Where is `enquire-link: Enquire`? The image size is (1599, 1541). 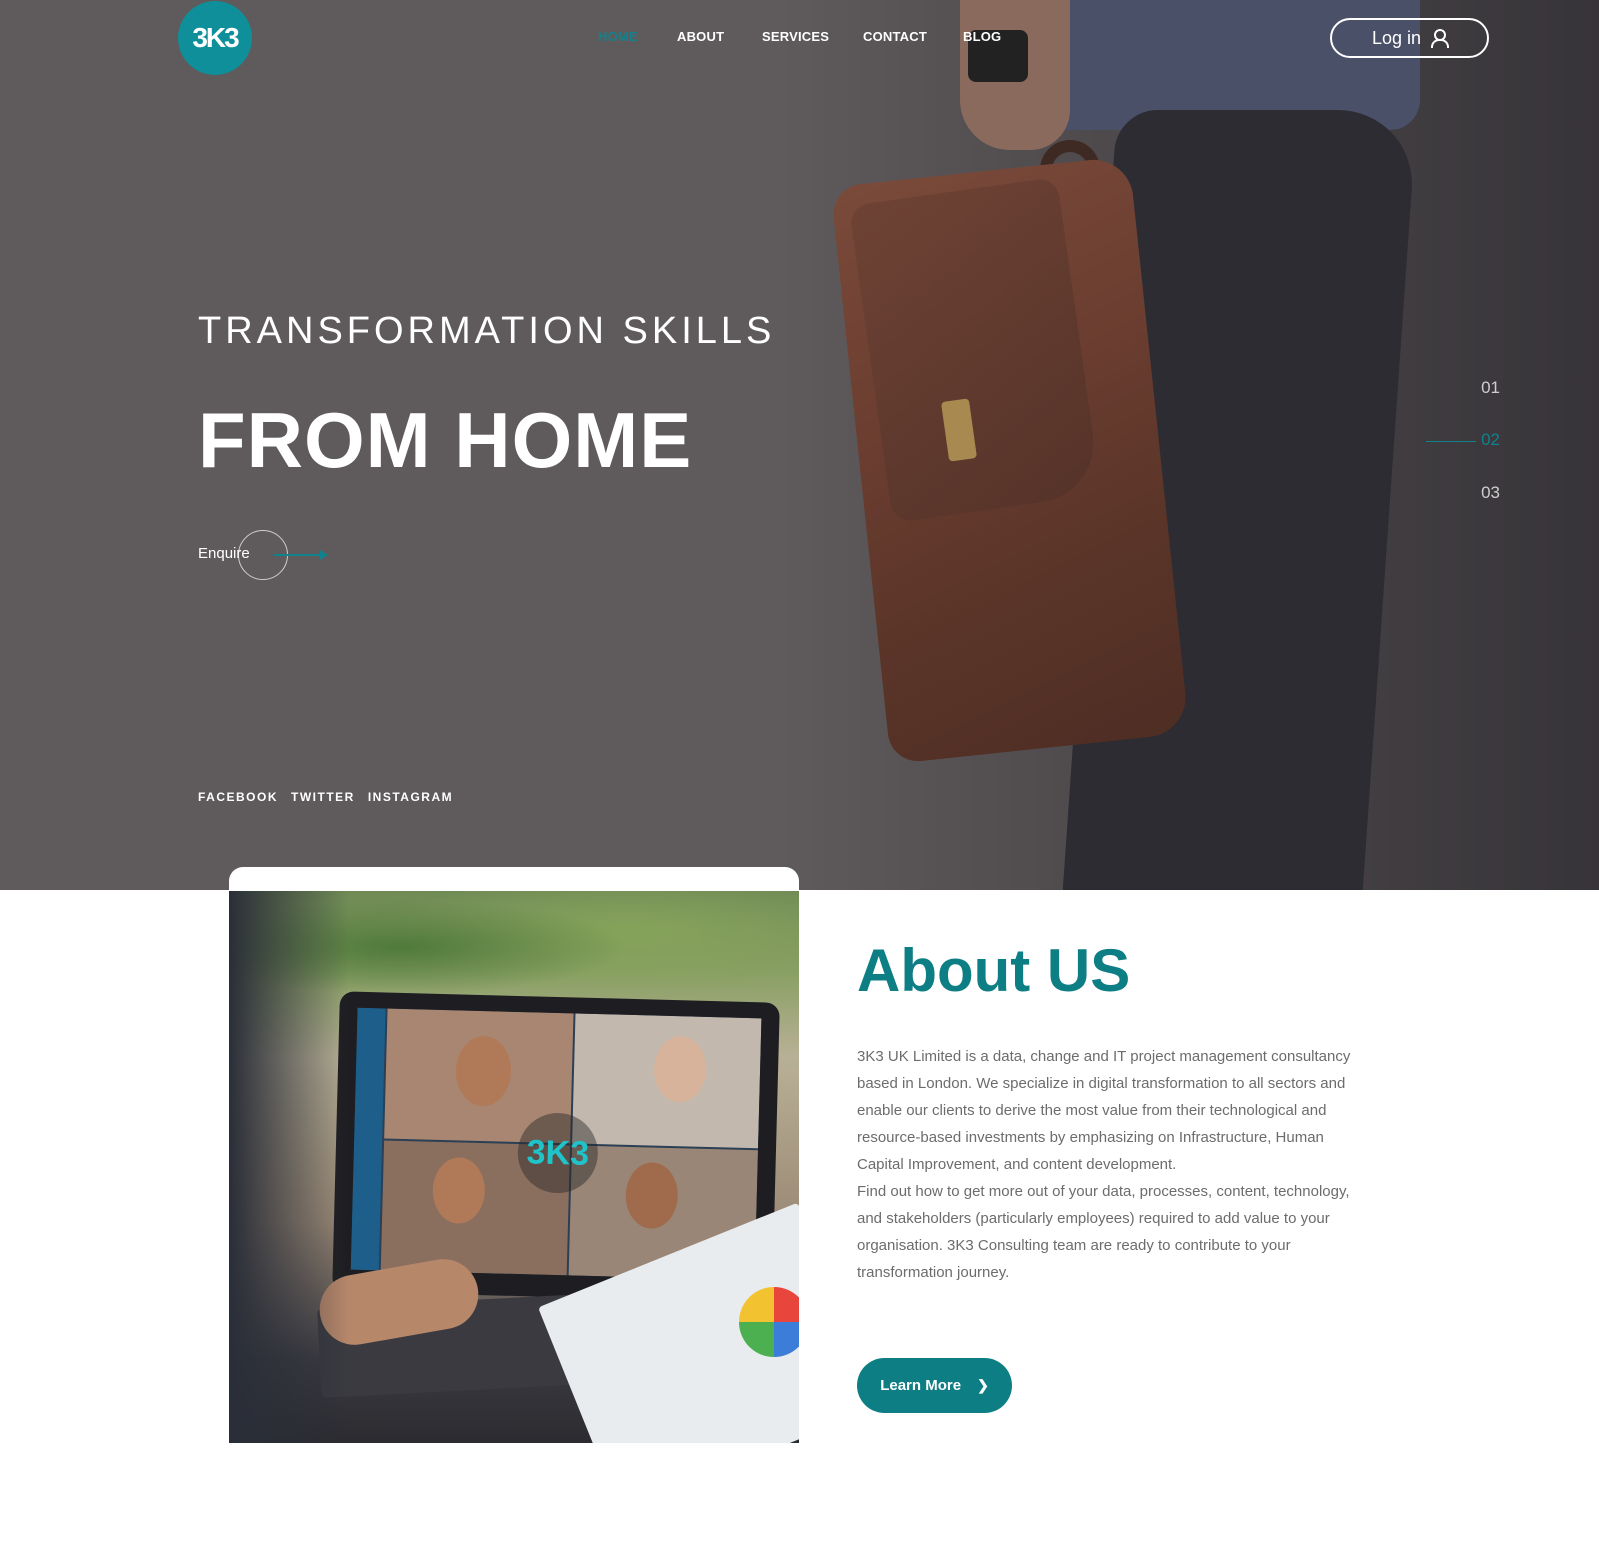 enquire-link: Enquire is located at coordinates (268, 556).